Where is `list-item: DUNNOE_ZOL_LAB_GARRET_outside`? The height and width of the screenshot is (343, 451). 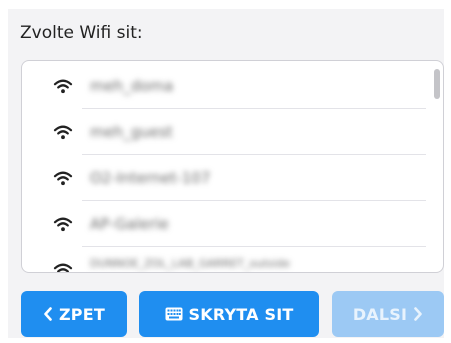 list-item: DUNNOE_ZOL_LAB_GARRET_outside is located at coordinates (224, 259).